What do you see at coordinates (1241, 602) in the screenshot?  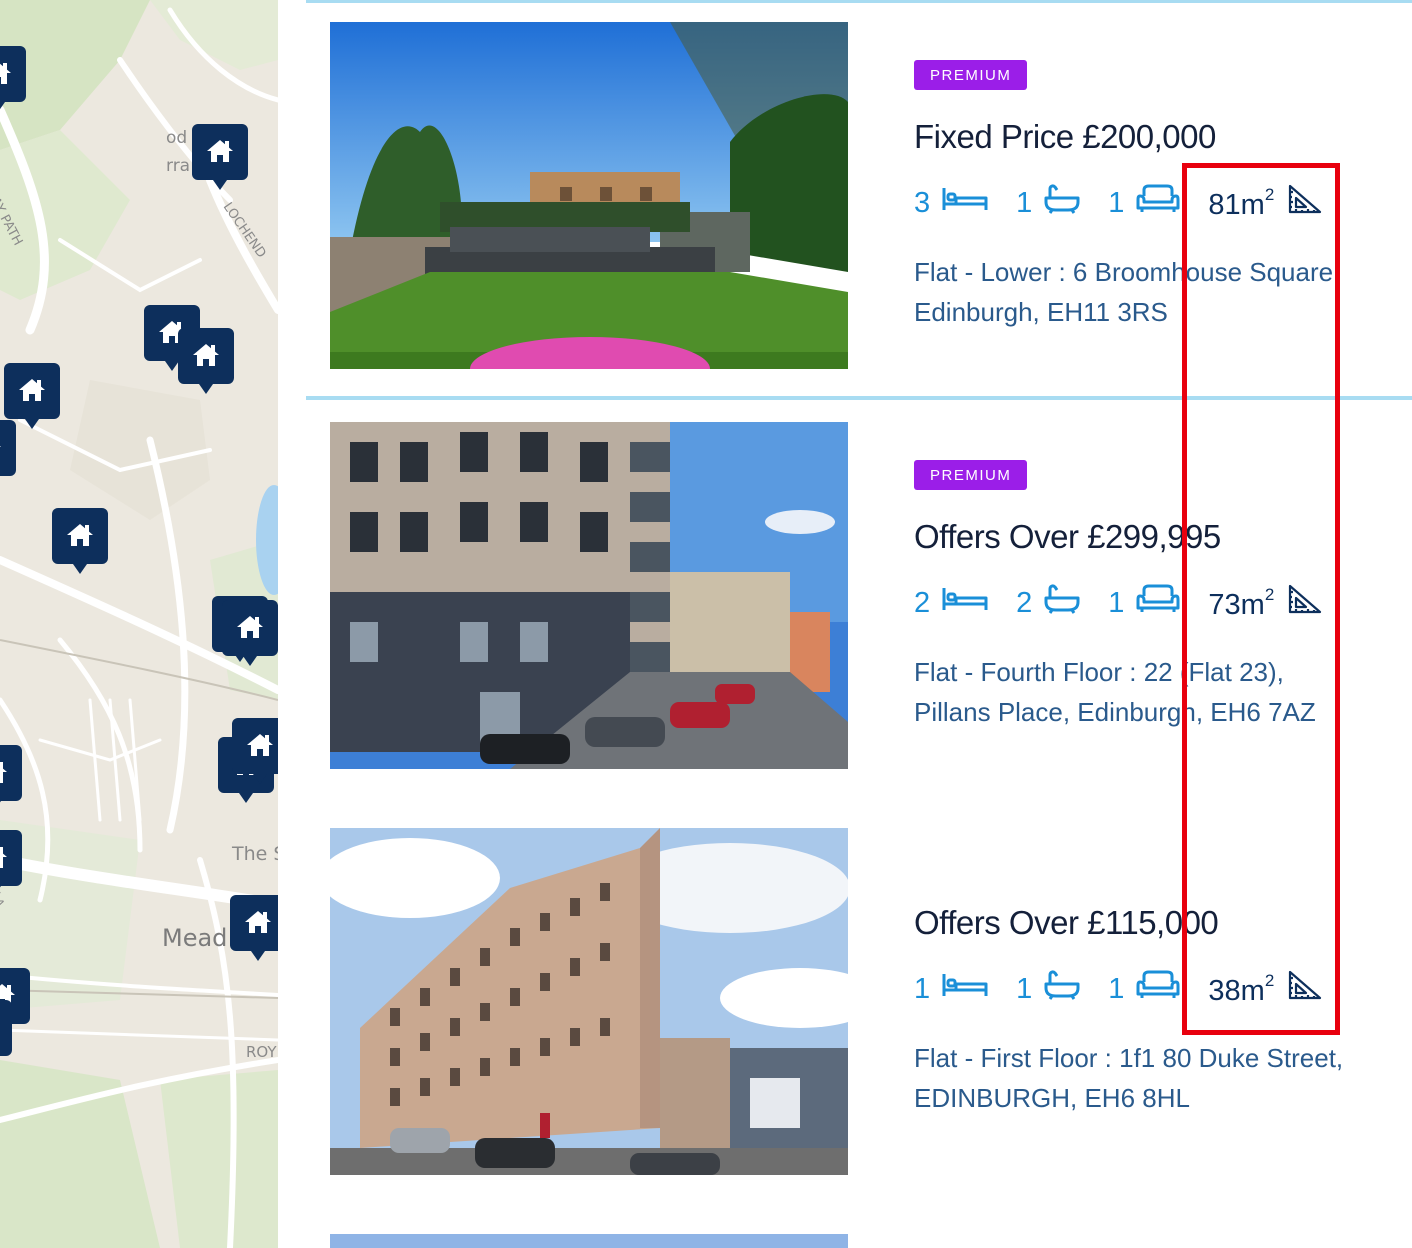 I see `floor-area: 73m2` at bounding box center [1241, 602].